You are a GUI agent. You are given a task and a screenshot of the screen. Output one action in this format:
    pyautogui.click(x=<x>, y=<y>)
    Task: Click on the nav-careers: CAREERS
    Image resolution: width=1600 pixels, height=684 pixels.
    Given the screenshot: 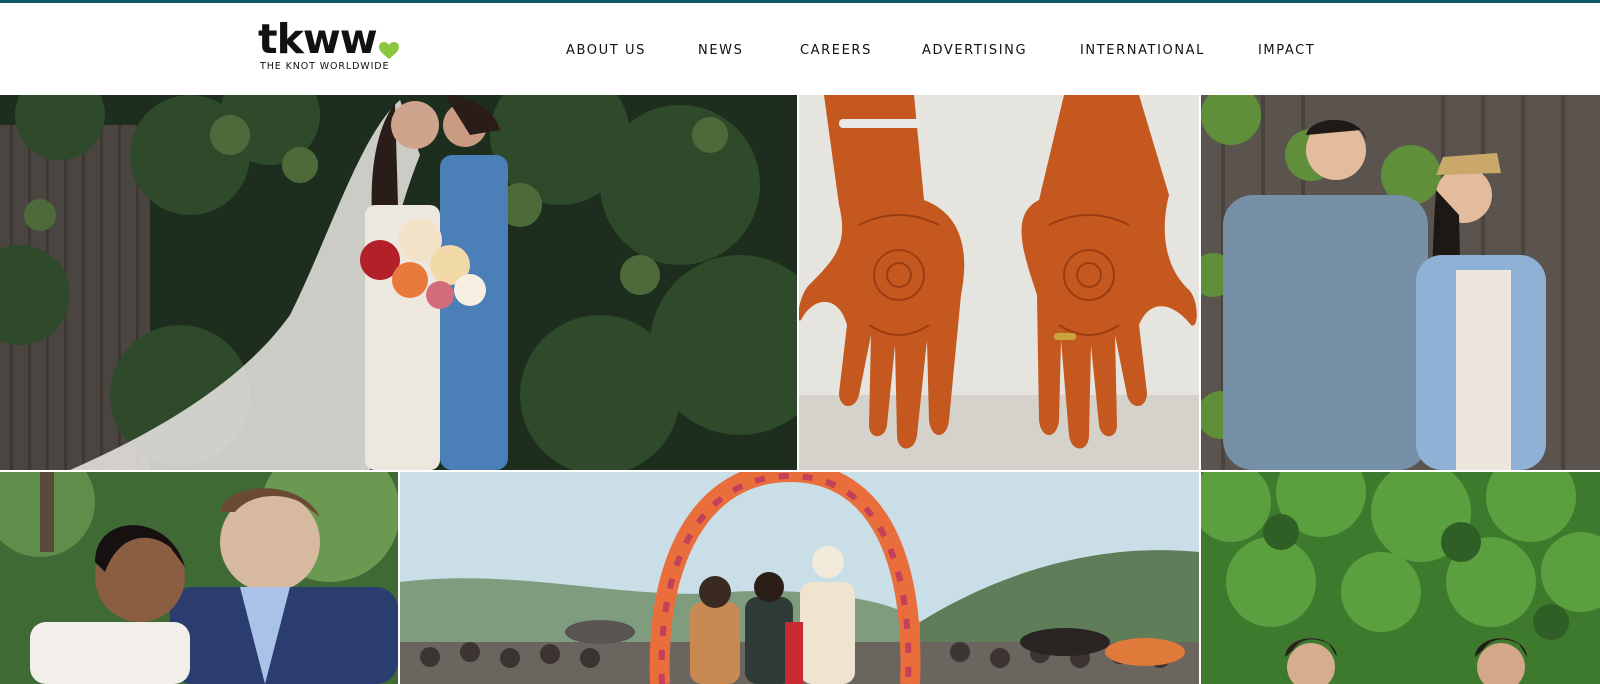 What is the action you would take?
    pyautogui.click(x=836, y=51)
    